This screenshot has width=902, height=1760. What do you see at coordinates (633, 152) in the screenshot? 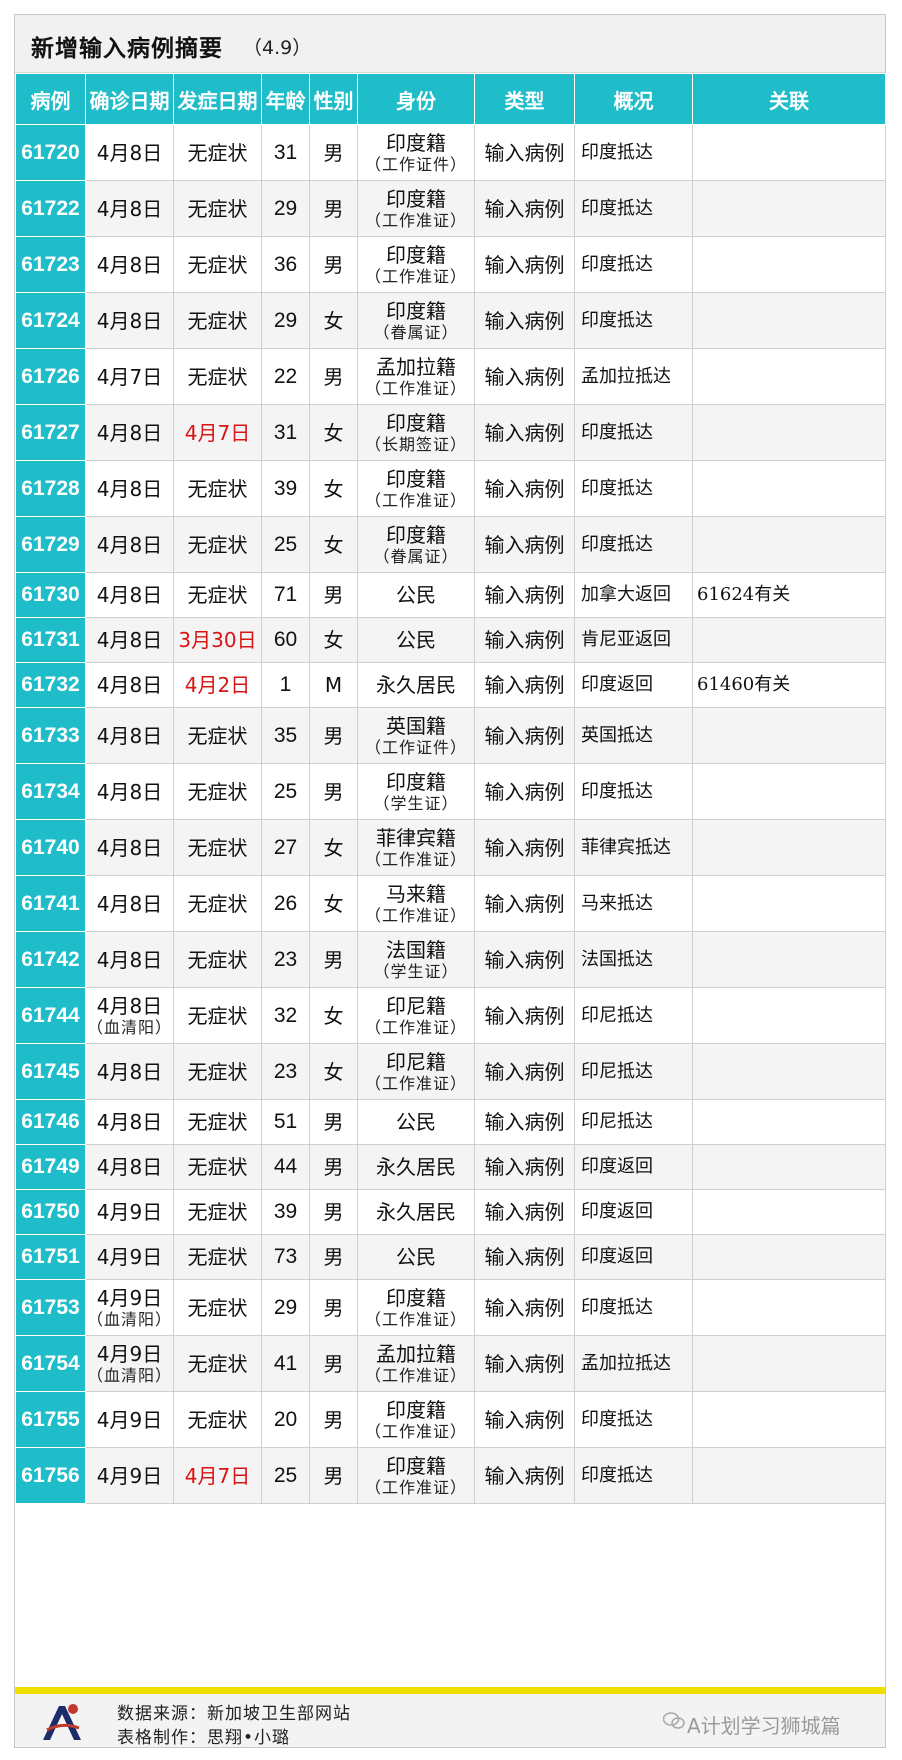
I see `case-summary: 印度抵达` at bounding box center [633, 152].